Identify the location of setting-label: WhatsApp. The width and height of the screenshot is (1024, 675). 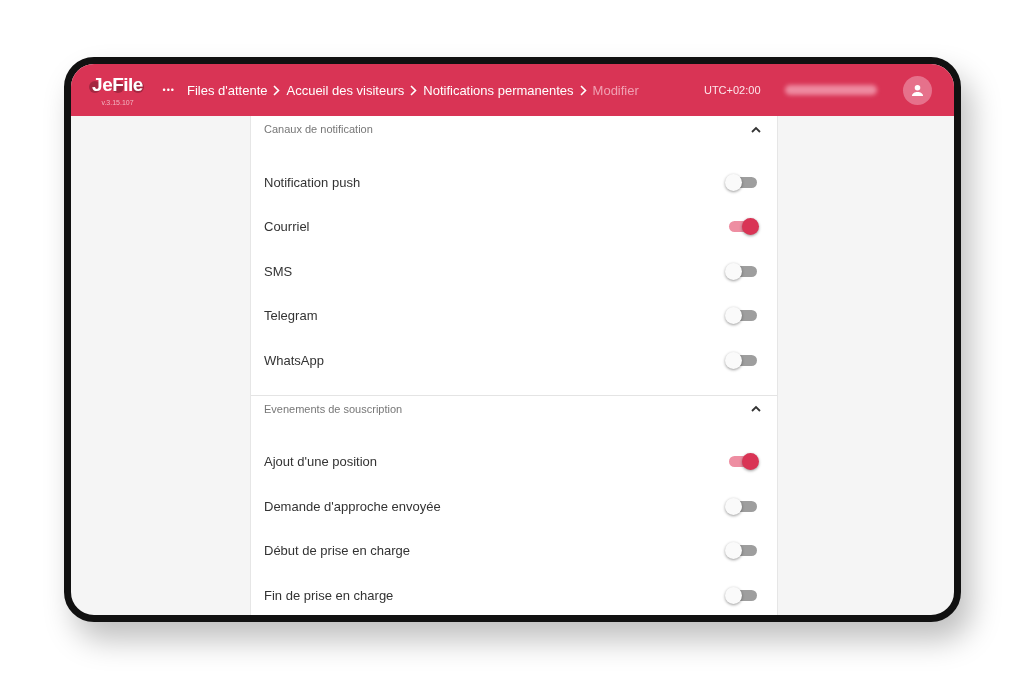
(294, 360).